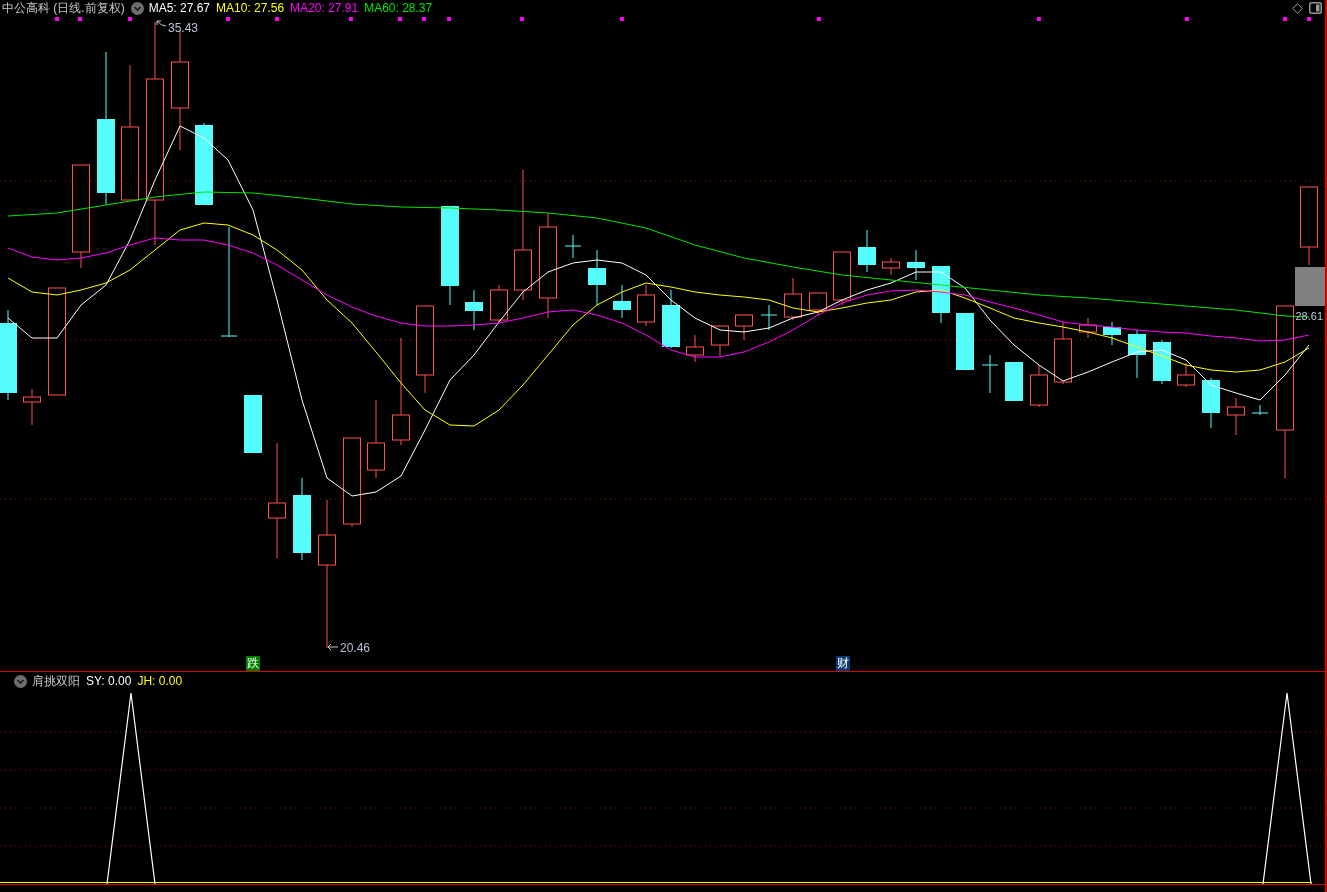 This screenshot has height=892, width=1327. I want to click on last-price-label: 28.61, so click(1309, 316).